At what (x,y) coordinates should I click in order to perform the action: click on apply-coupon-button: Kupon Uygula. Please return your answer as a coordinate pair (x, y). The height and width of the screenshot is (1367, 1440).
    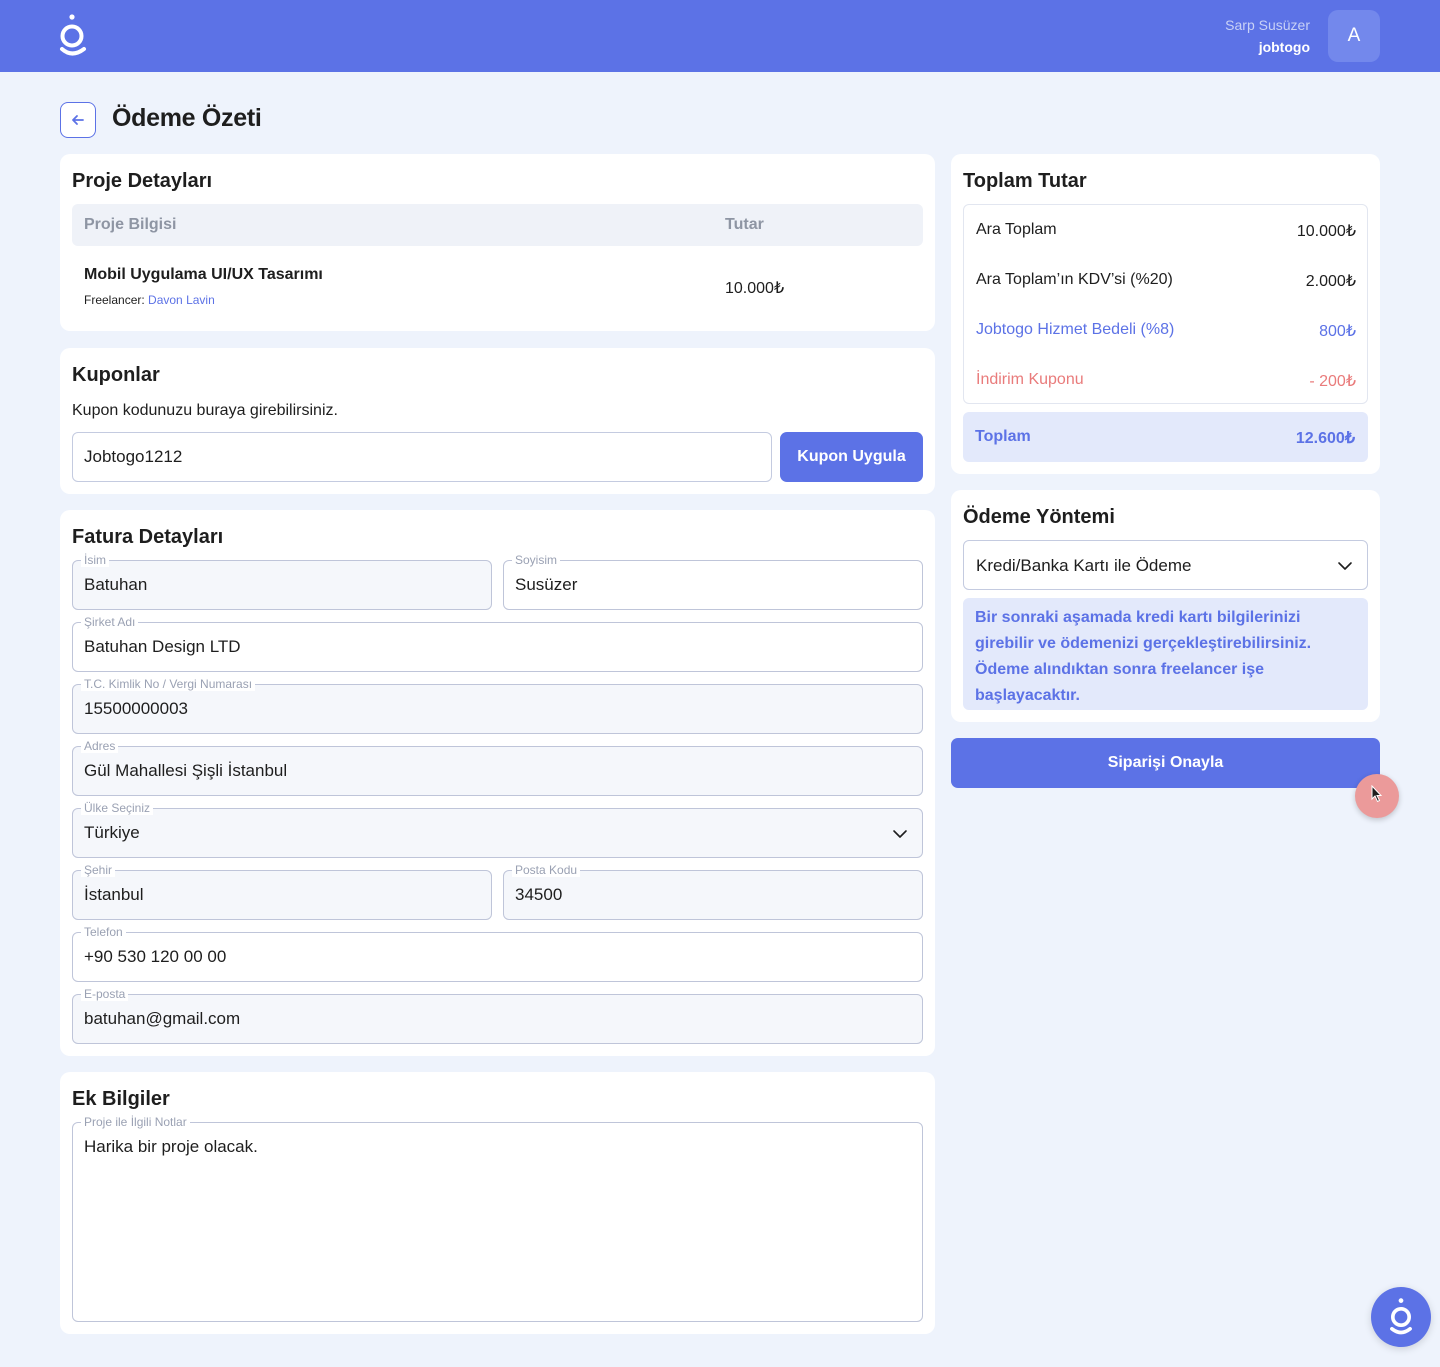
    Looking at the image, I should click on (851, 457).